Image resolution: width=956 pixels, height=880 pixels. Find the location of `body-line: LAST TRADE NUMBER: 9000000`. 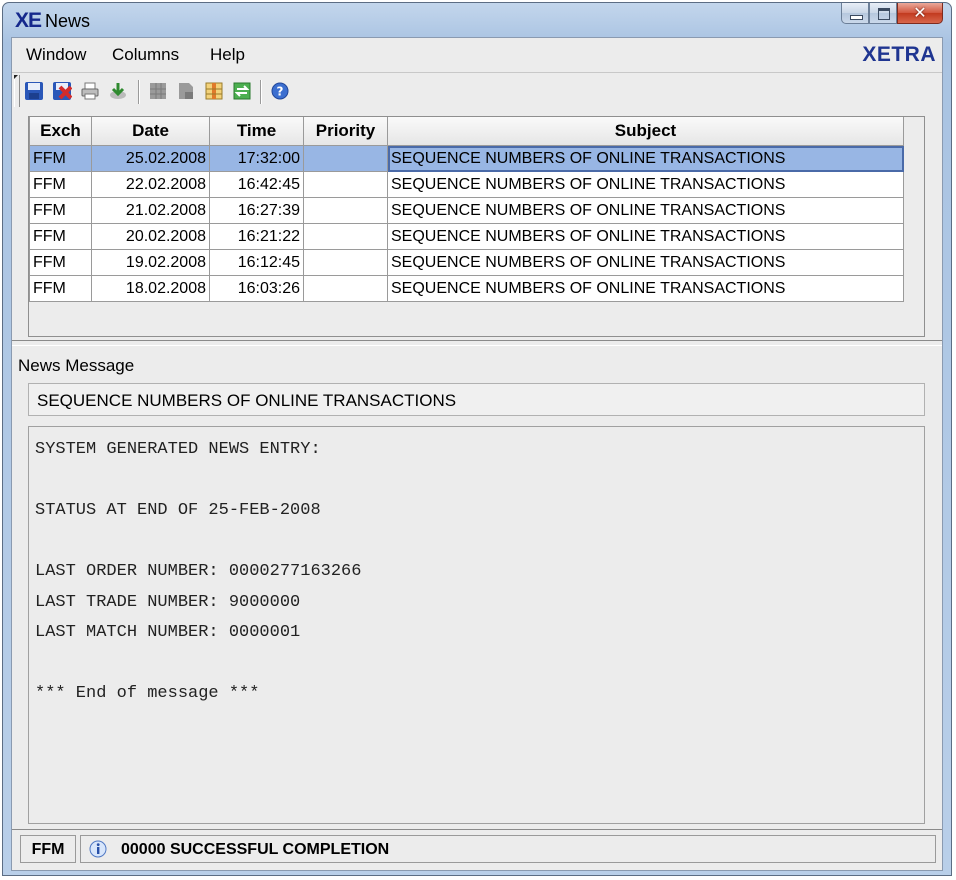

body-line: LAST TRADE NUMBER: 9000000 is located at coordinates (168, 602).